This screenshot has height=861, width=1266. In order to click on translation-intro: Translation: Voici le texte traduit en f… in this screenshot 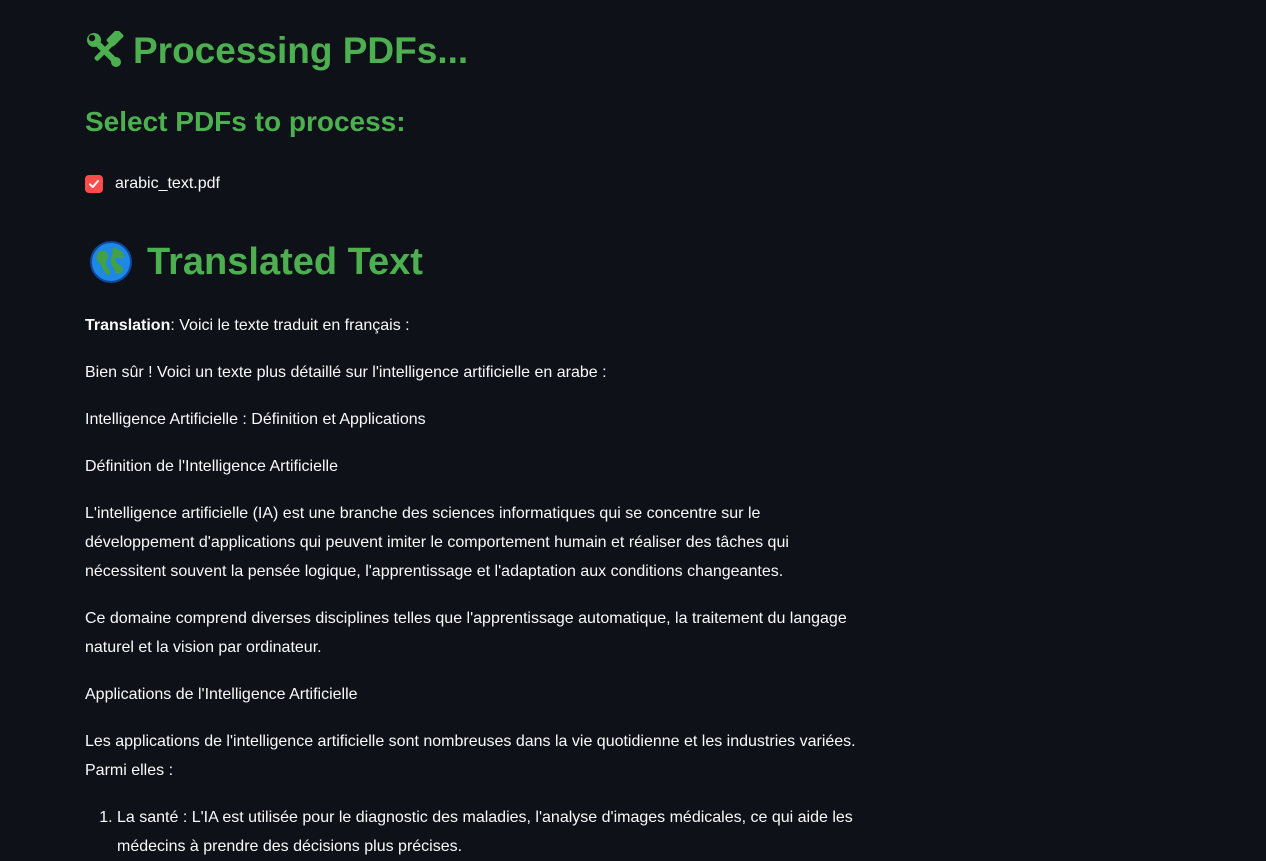, I will do `click(475, 325)`.